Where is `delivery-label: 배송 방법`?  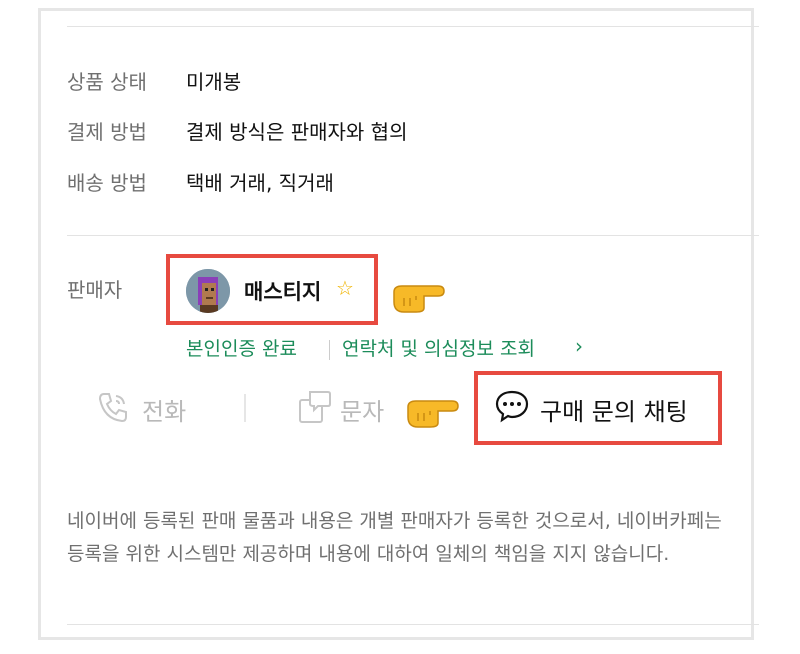
delivery-label: 배송 방법 is located at coordinates (107, 183).